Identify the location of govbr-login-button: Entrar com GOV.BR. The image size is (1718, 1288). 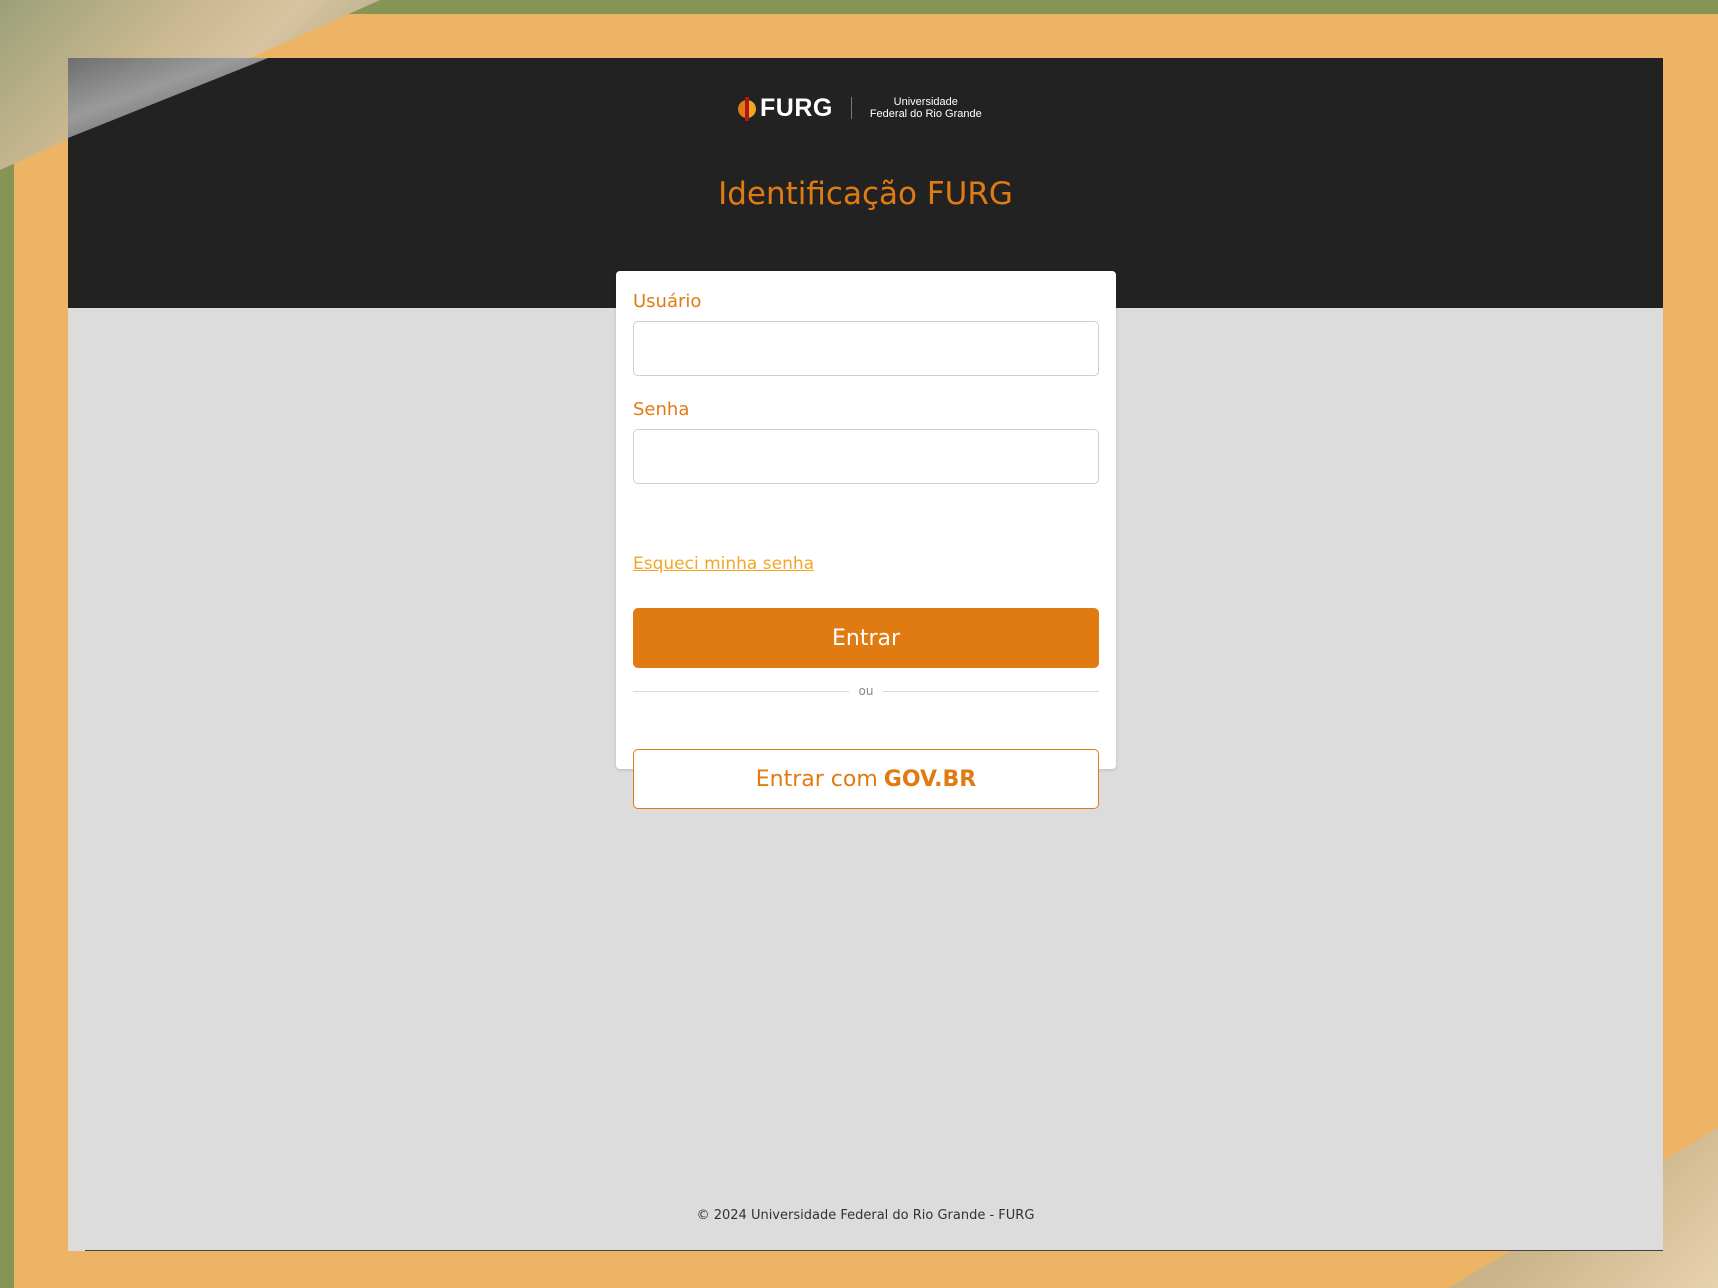
(866, 779).